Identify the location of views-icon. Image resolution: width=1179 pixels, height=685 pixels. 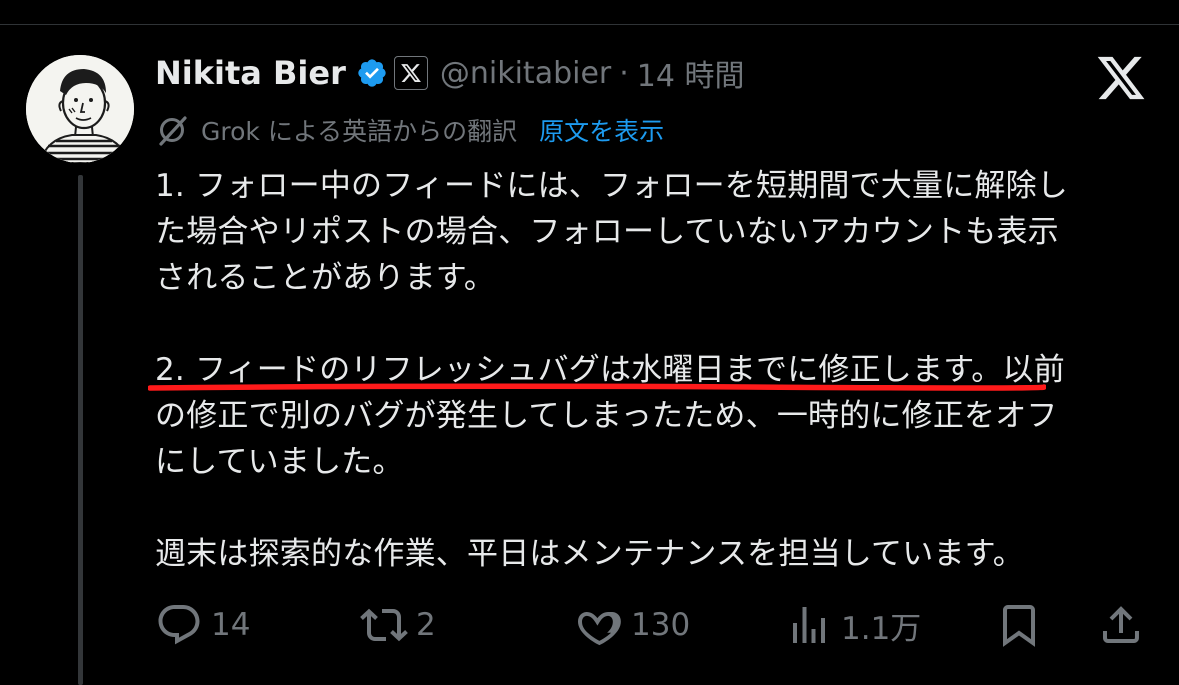
(809, 625).